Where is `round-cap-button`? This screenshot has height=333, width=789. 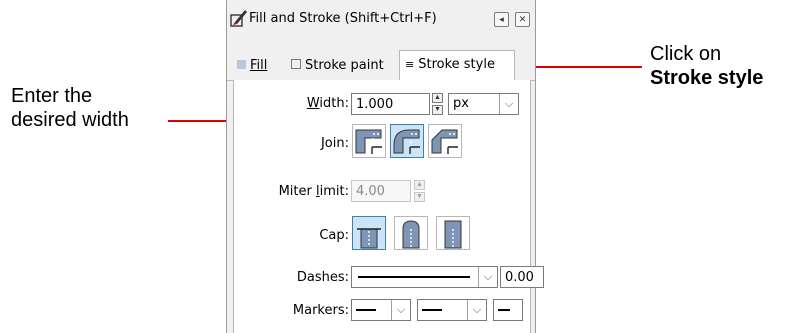 round-cap-button is located at coordinates (411, 233).